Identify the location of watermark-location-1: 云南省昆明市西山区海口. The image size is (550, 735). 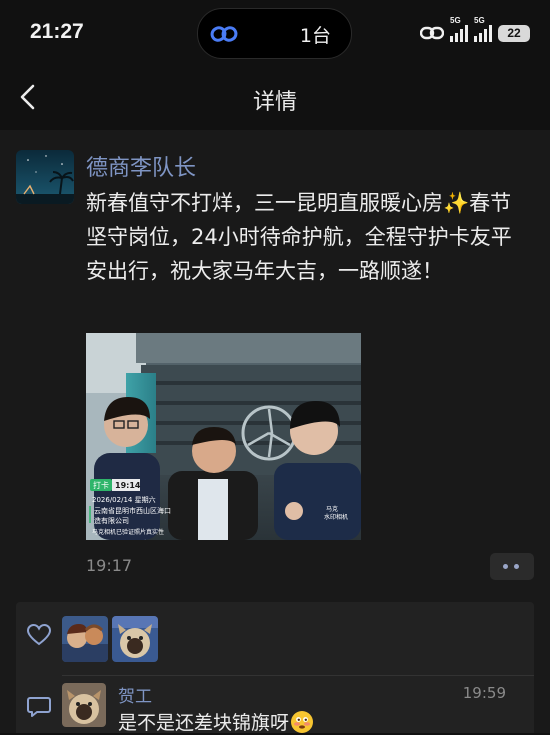
(132, 510).